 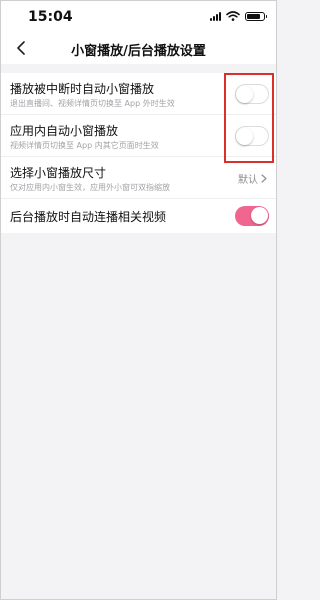 I want to click on background-autoplay-toggle, so click(x=252, y=216).